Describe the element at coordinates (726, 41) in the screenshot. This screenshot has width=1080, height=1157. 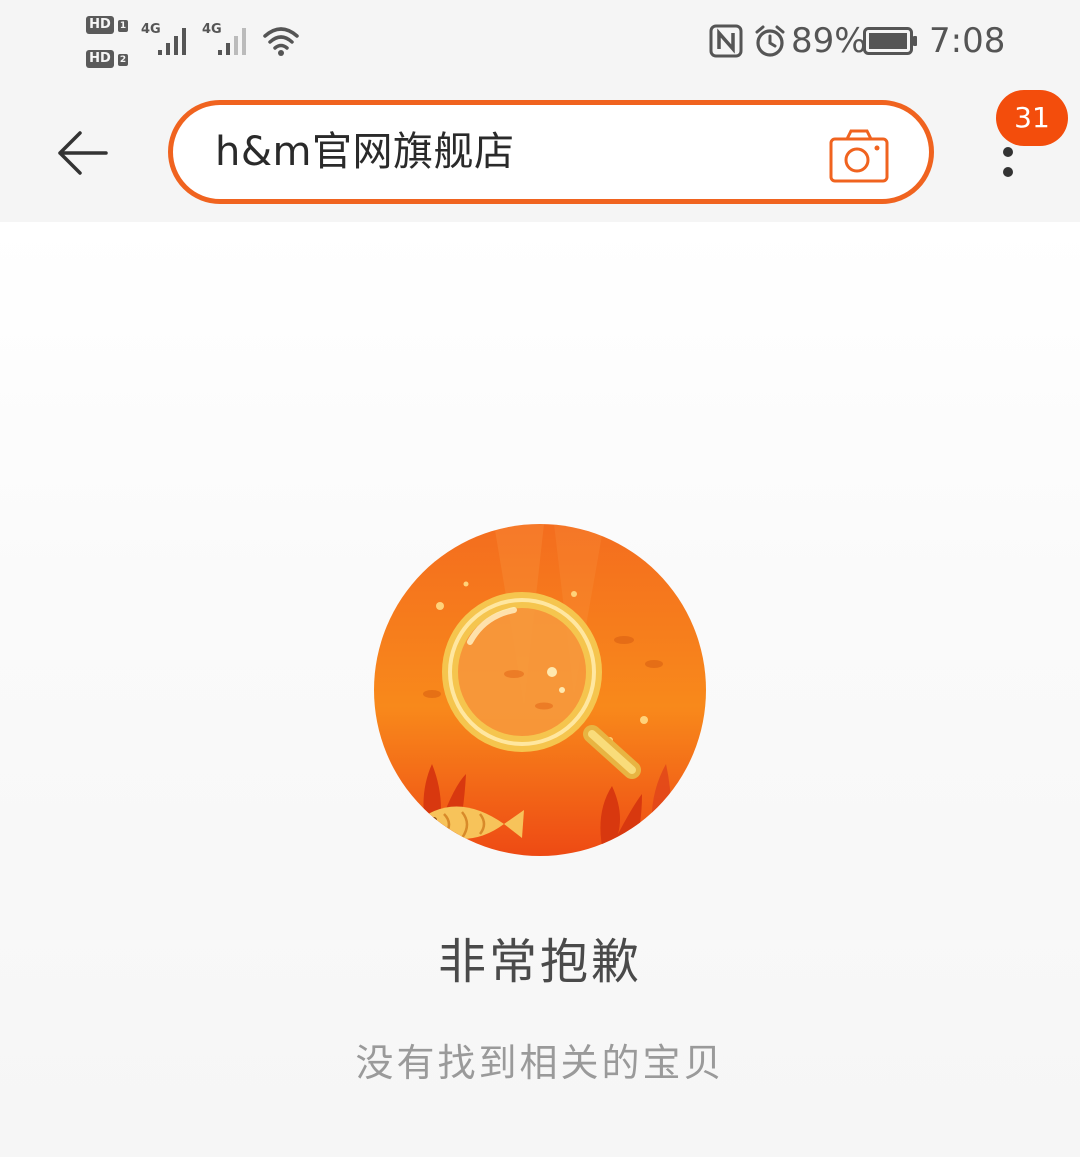
I see `nfc-icon` at that location.